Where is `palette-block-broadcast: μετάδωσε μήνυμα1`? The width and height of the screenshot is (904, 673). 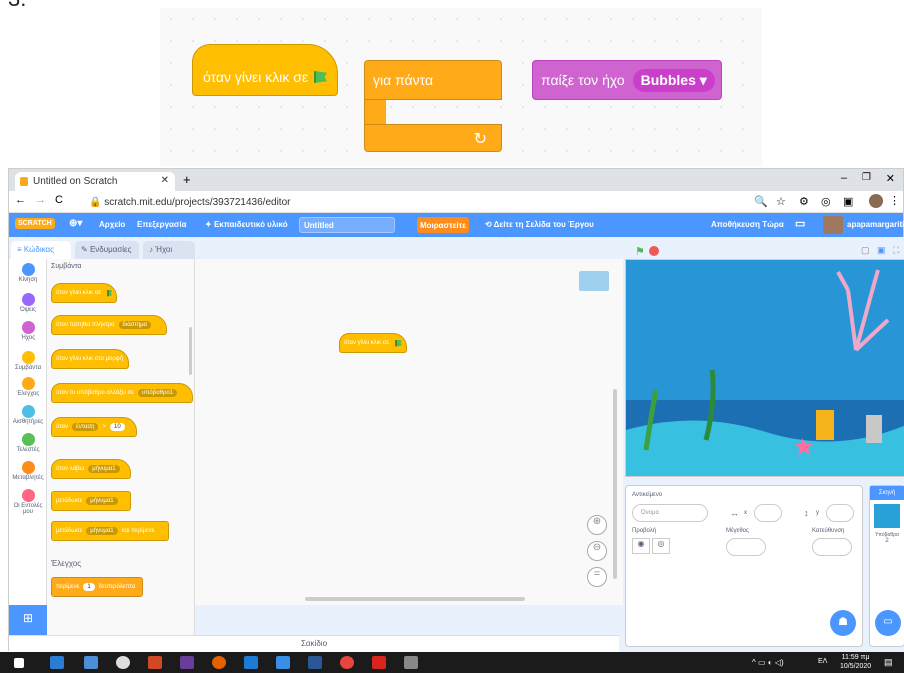
palette-block-broadcast: μετάδωσε μήνυμα1 is located at coordinates (91, 501).